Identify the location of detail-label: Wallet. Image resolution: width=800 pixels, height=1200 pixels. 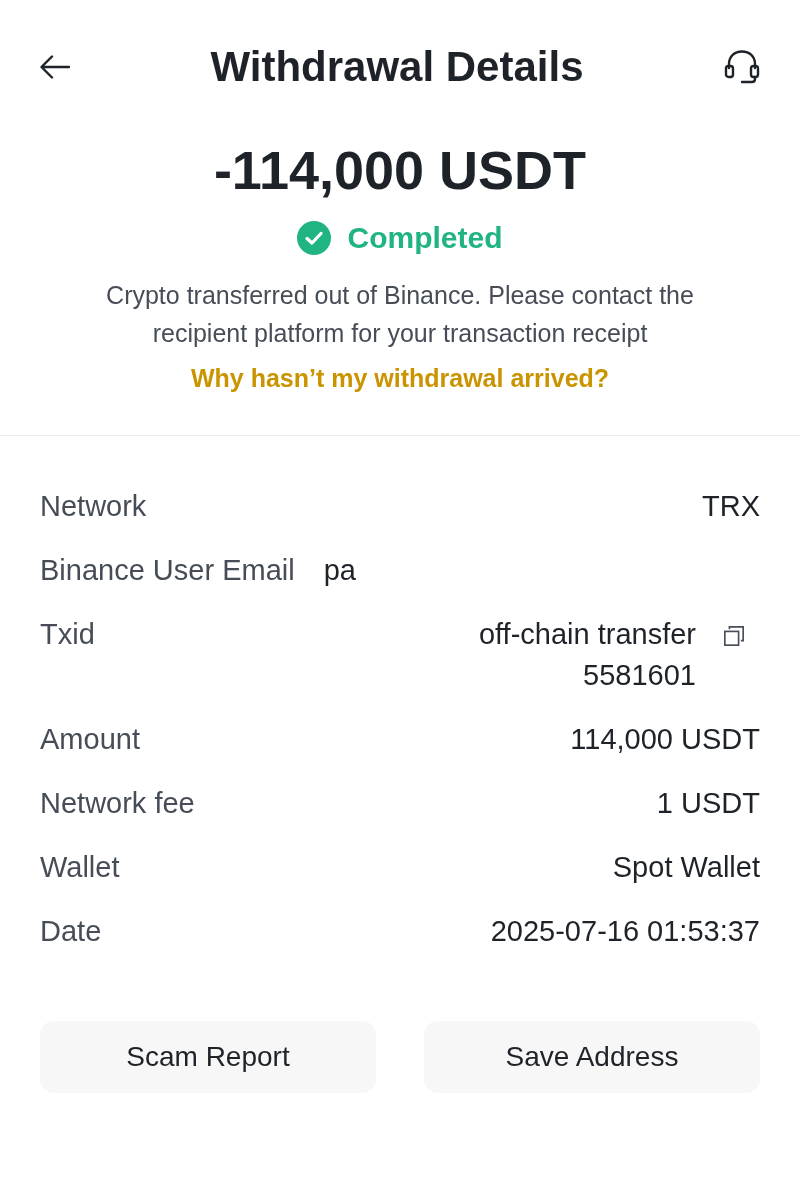
(80, 867).